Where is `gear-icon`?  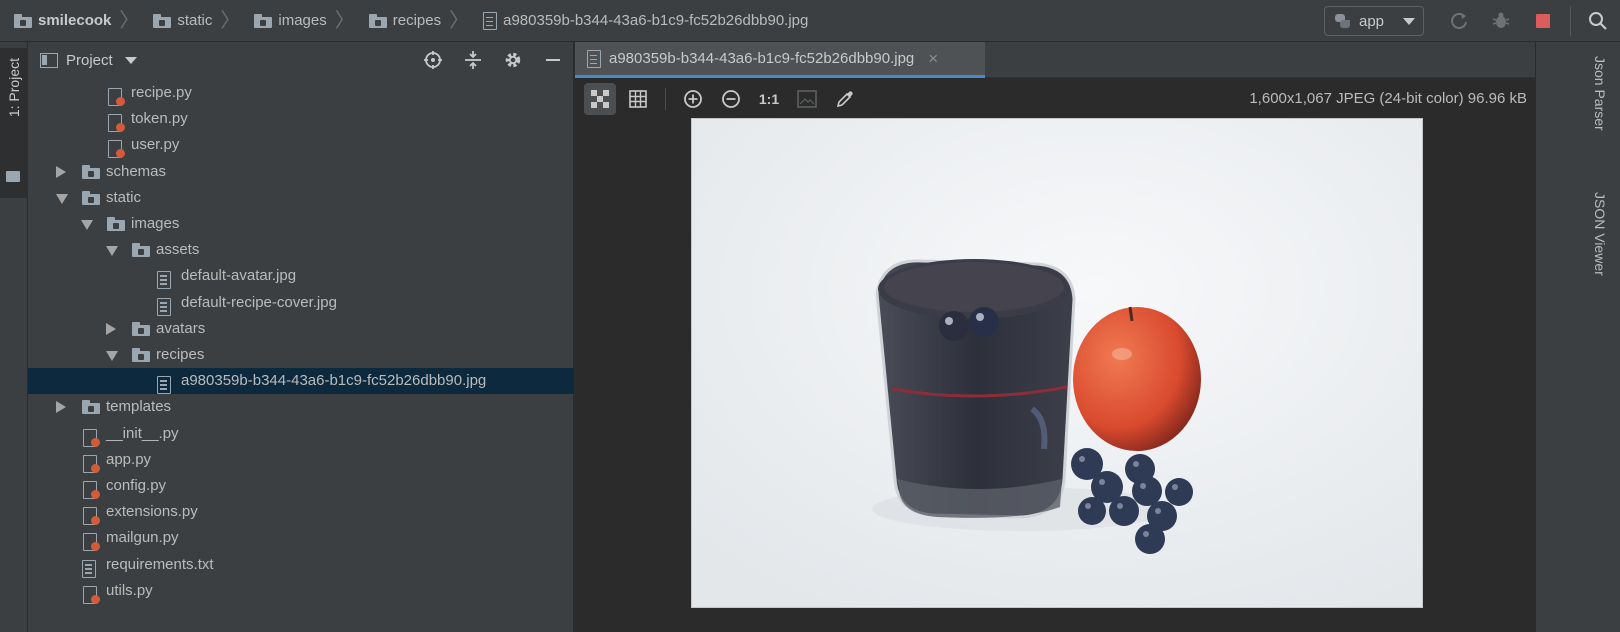 gear-icon is located at coordinates (513, 60).